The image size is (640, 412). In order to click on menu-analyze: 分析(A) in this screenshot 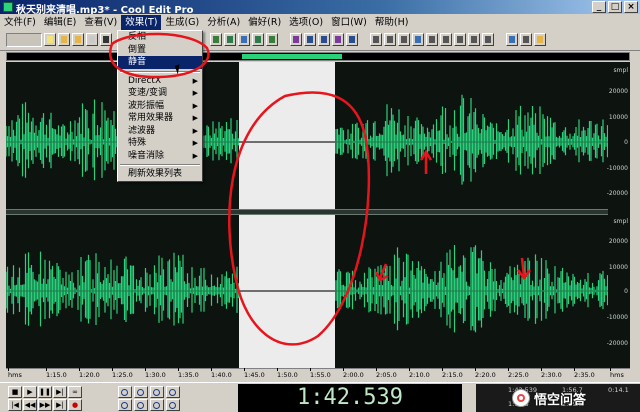, I will do `click(223, 22)`.